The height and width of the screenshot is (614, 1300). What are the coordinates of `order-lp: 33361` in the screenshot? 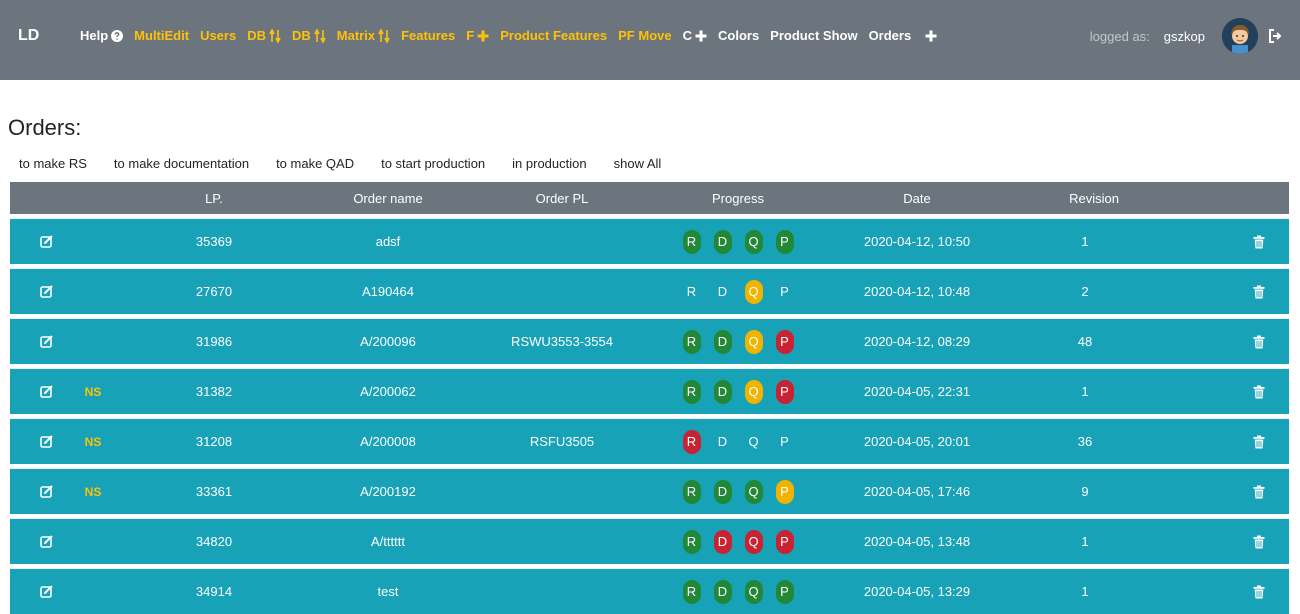 It's located at (214, 491).